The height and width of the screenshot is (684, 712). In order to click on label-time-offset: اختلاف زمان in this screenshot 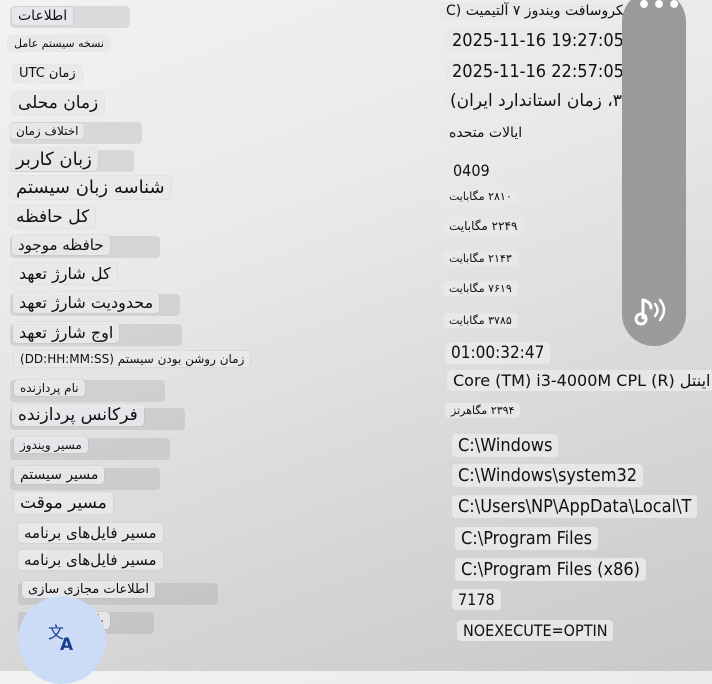, I will do `click(47, 131)`.